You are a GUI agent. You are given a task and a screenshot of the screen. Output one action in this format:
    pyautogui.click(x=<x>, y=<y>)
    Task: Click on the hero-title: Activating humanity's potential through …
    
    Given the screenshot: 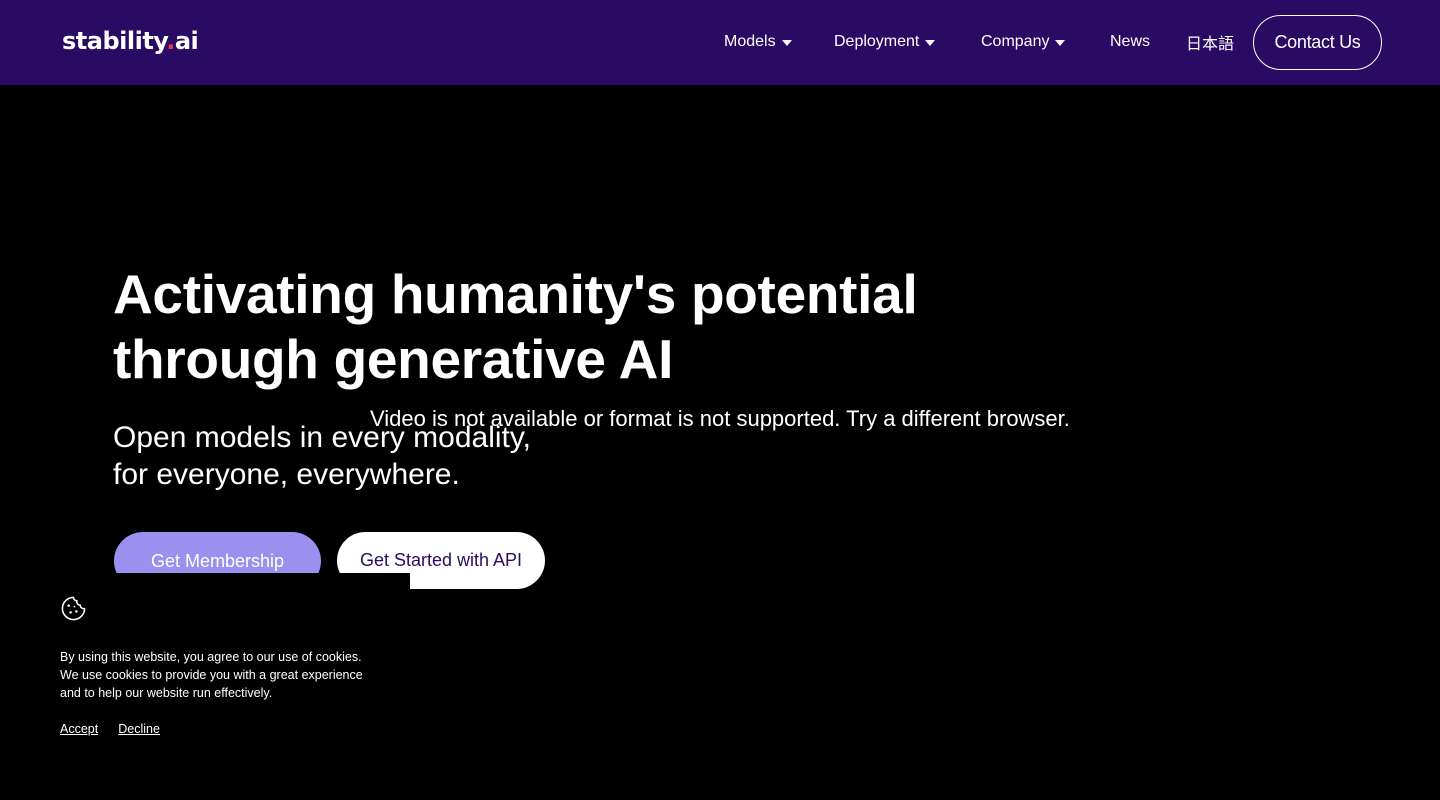 What is the action you would take?
    pyautogui.click(x=563, y=327)
    